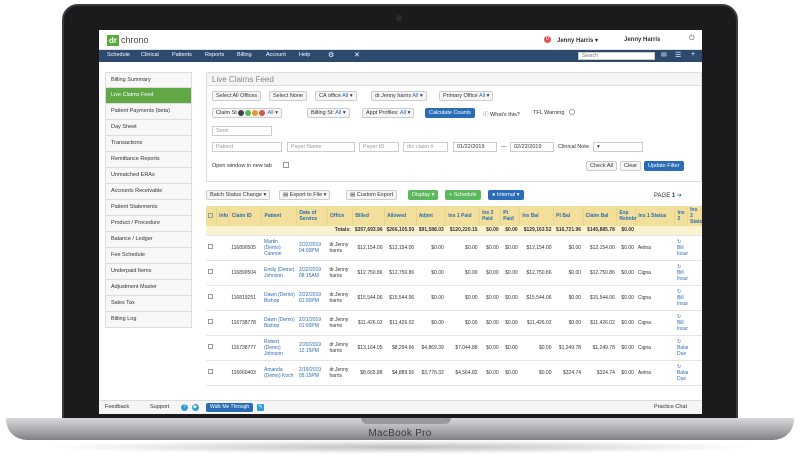 The height and width of the screenshot is (476, 800). Describe the element at coordinates (148, 160) in the screenshot. I see `sidebar-item-remittance-reports: Remittance Reports` at that location.